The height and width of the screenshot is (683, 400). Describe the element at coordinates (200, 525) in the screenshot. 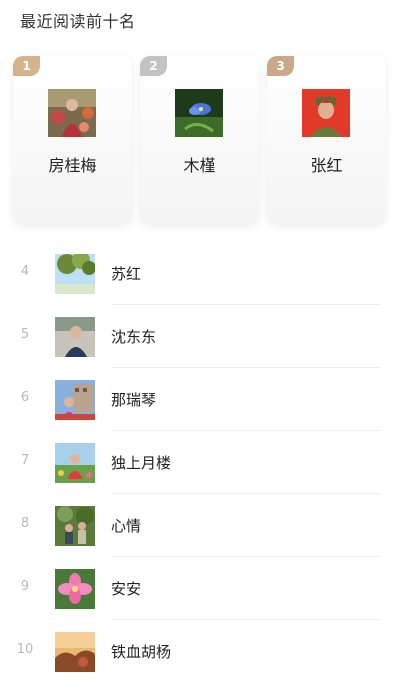

I see `list-item: 8 心情` at that location.